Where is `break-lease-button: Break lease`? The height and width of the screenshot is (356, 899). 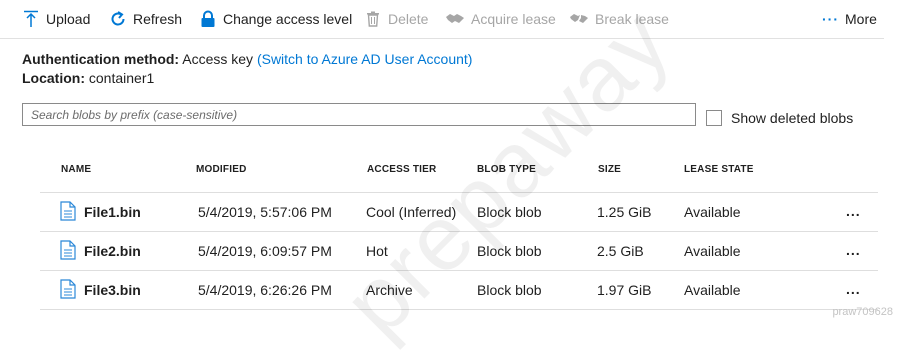
break-lease-button: Break lease is located at coordinates (619, 19).